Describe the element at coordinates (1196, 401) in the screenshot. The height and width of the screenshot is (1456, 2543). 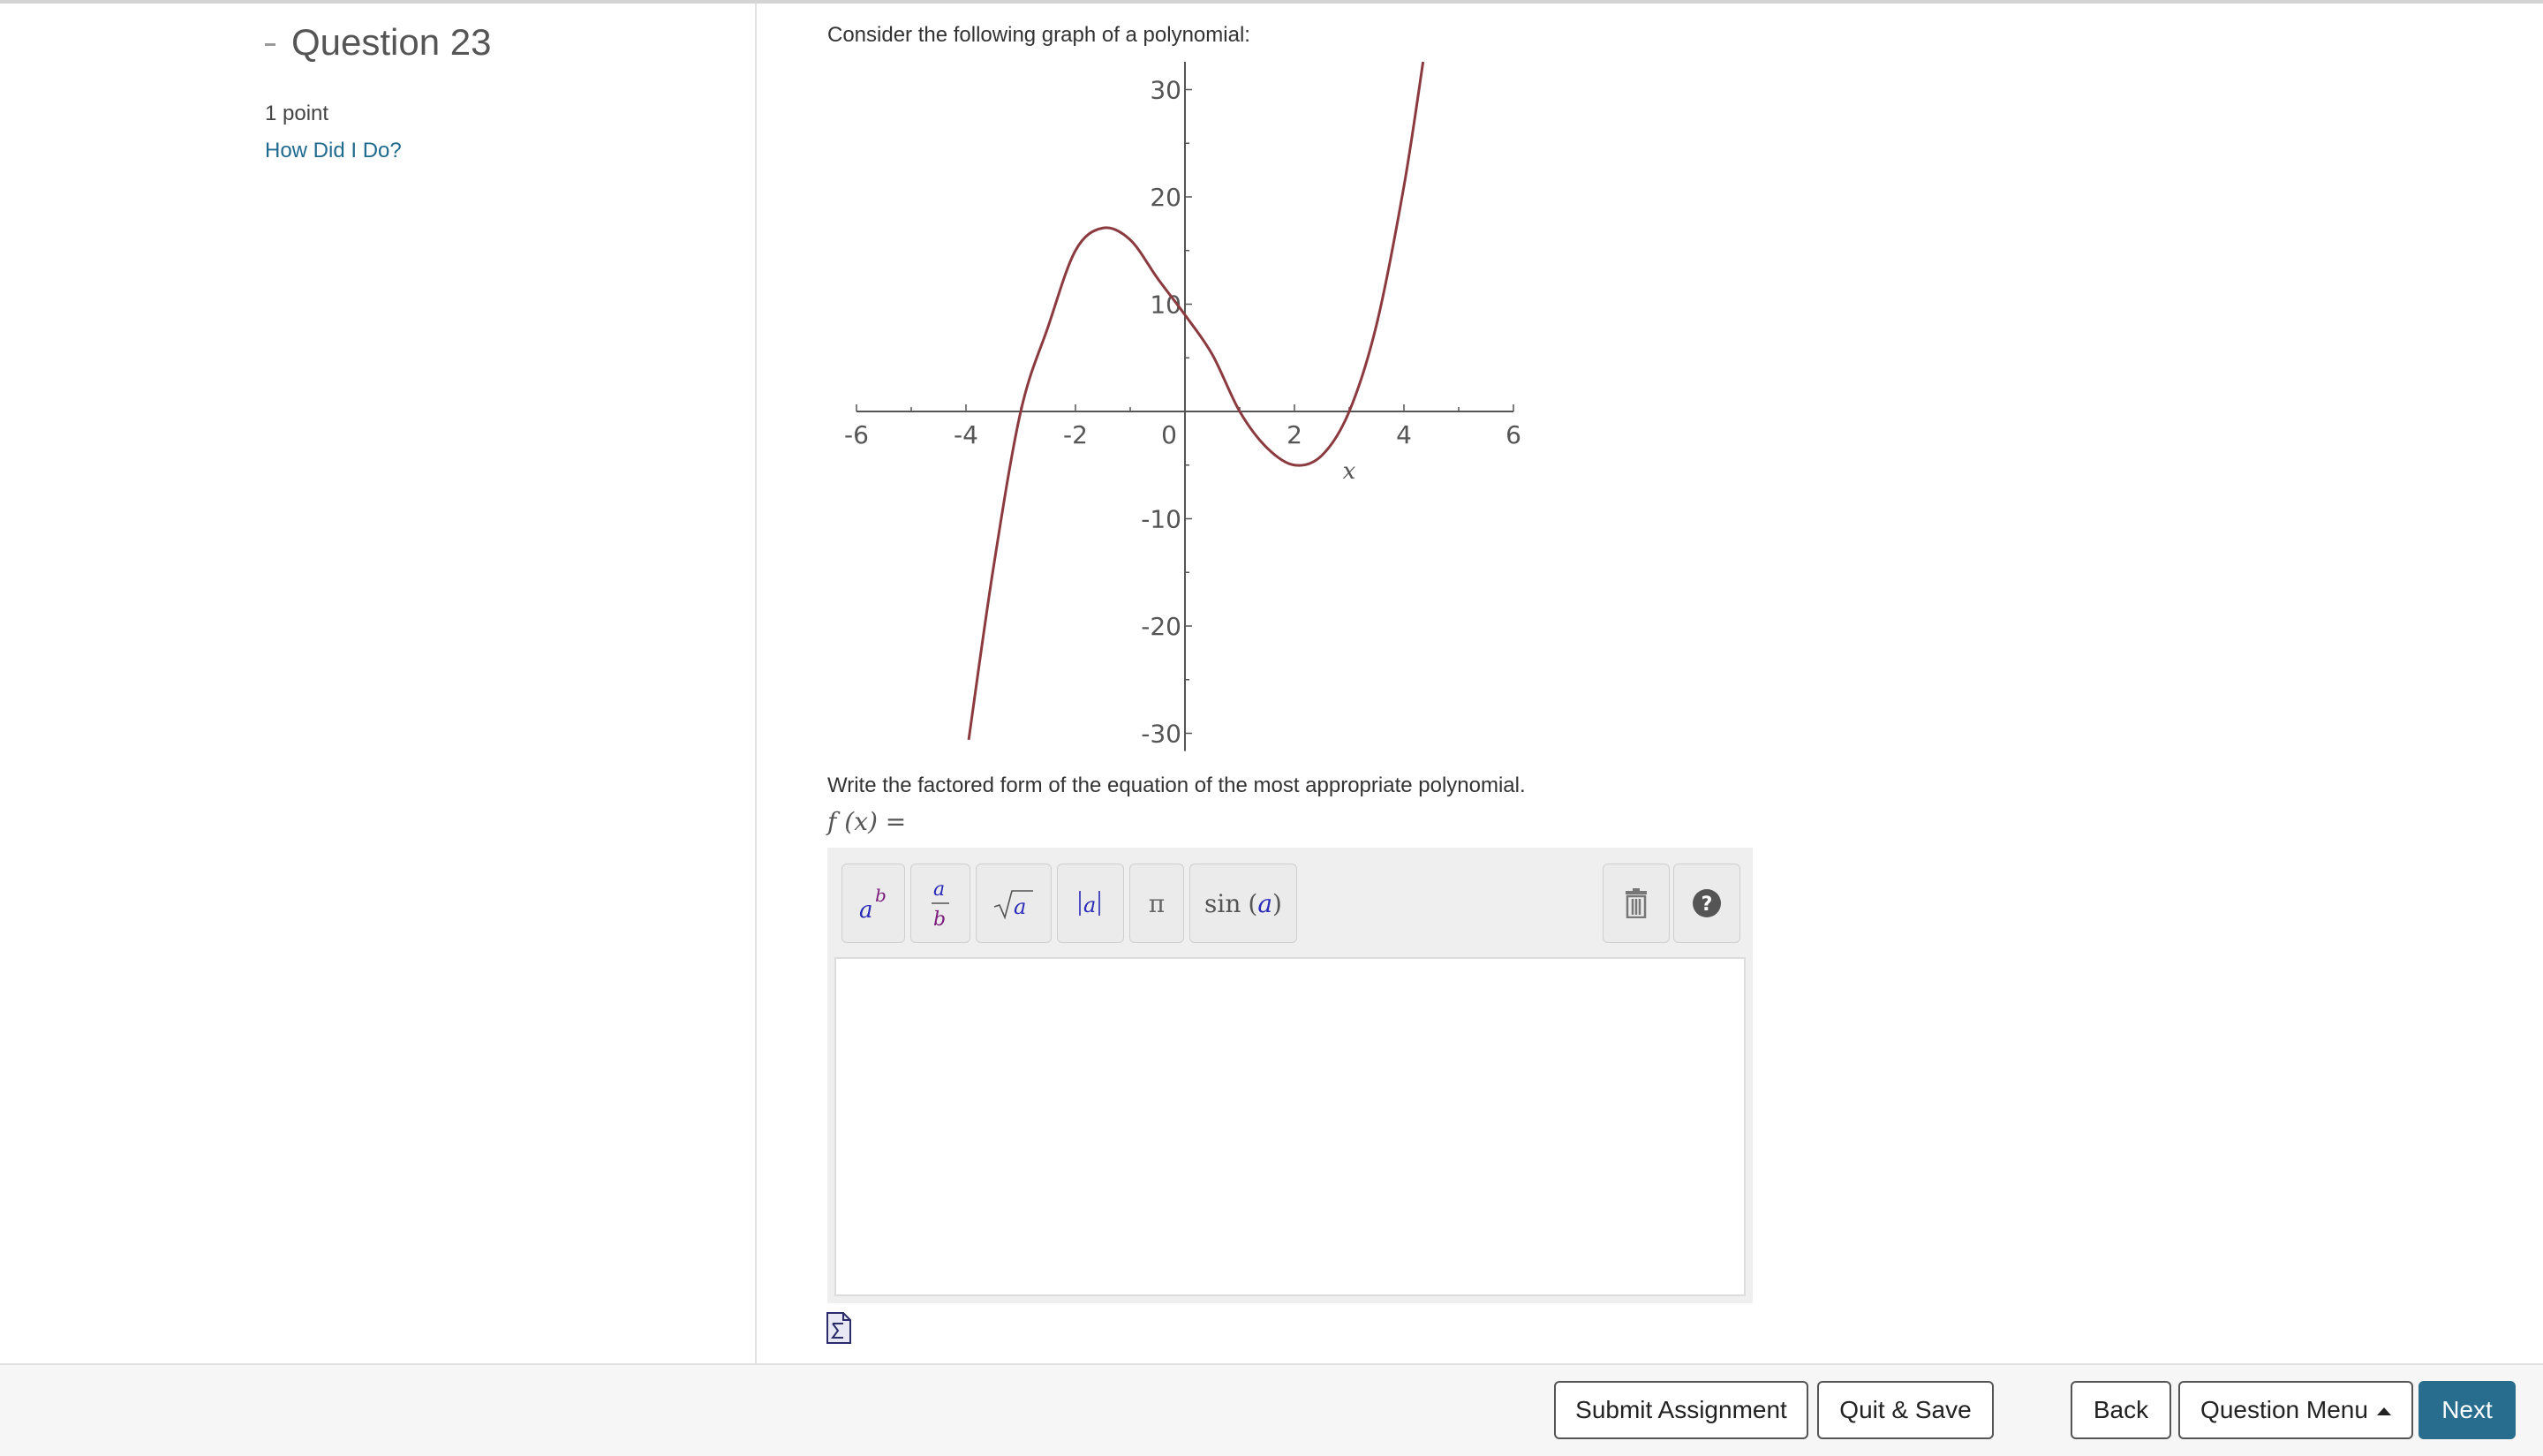
I see `series-line` at that location.